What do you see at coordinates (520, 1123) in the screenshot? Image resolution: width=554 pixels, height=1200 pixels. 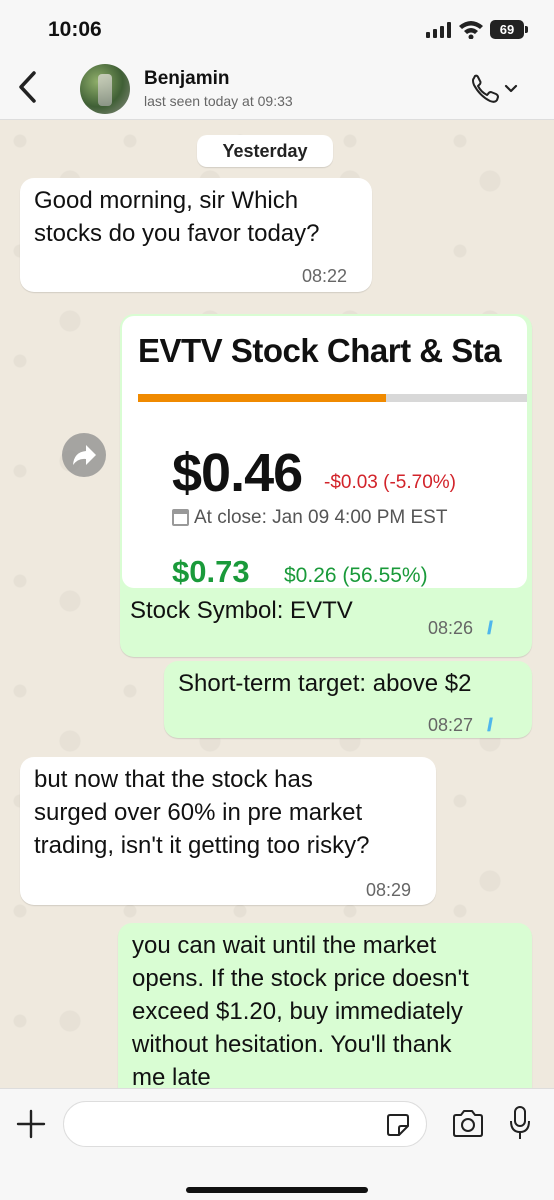 I see `microphone-icon` at bounding box center [520, 1123].